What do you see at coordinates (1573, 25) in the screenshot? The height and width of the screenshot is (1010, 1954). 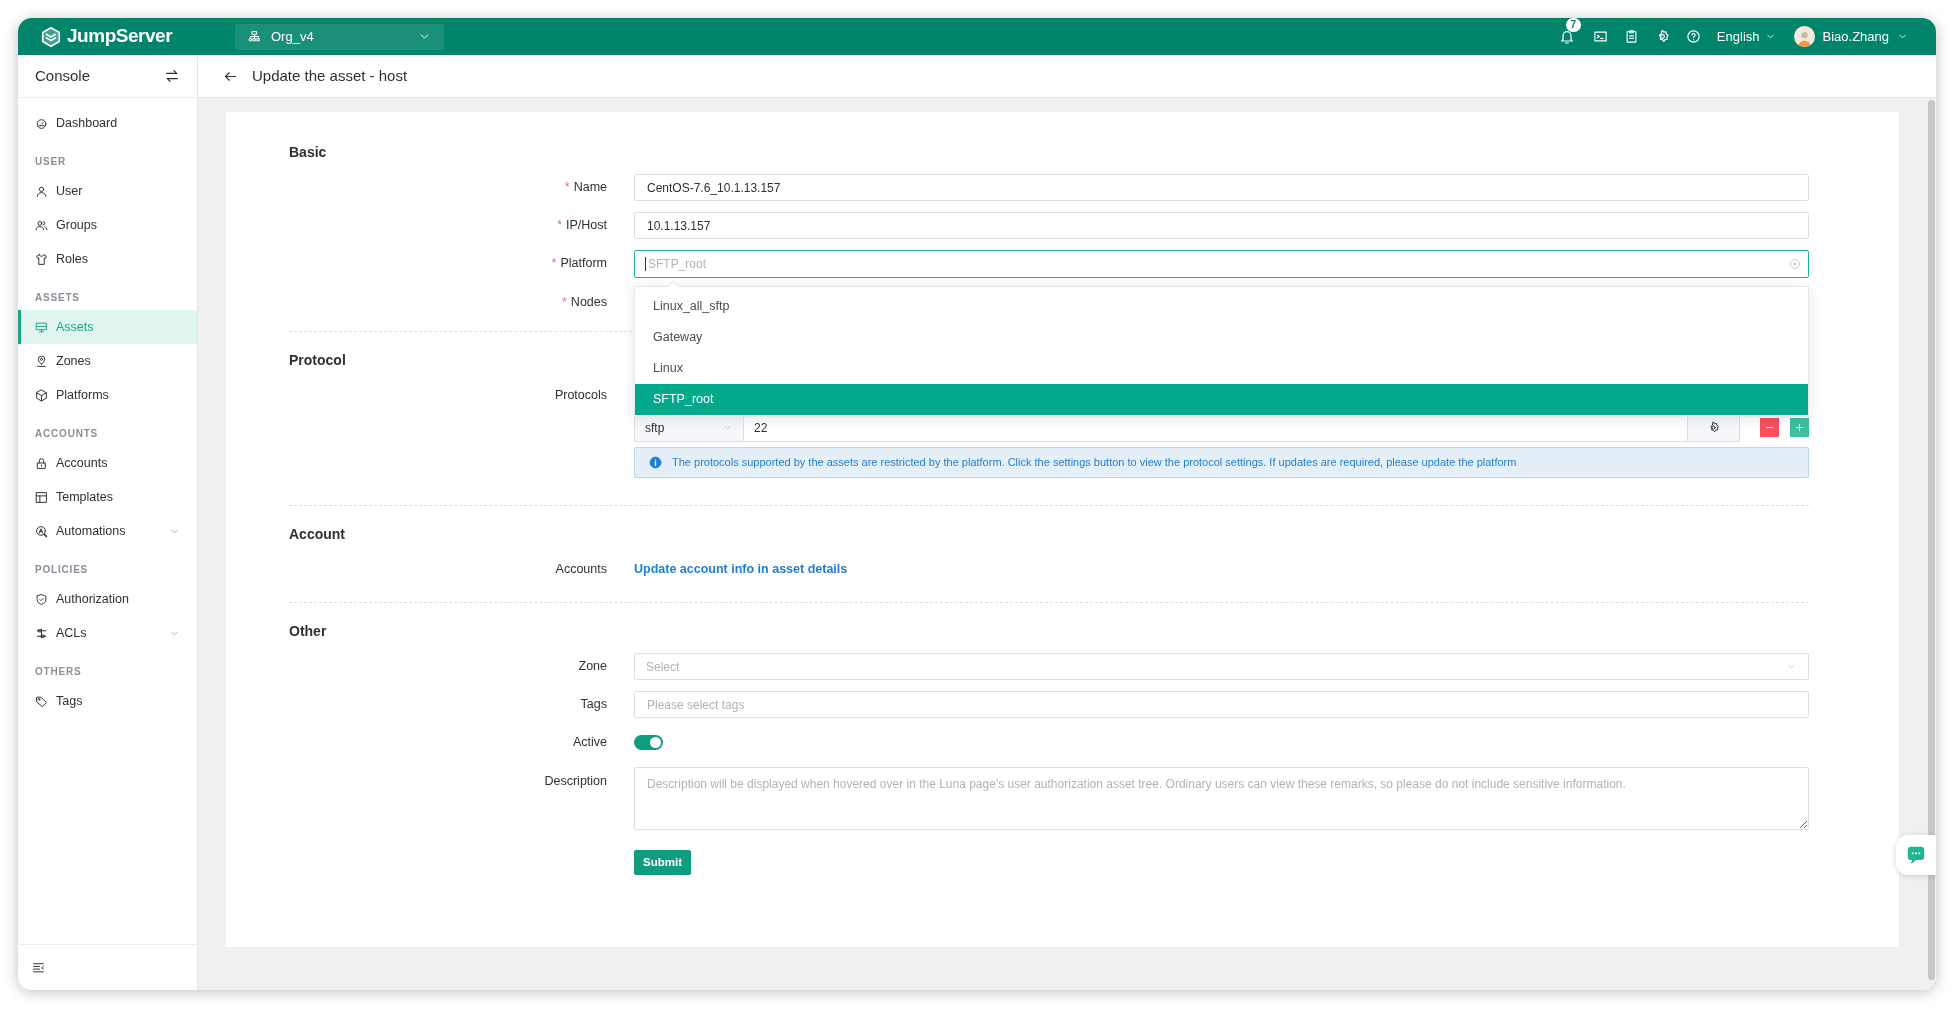 I see `notification-badge: 7` at bounding box center [1573, 25].